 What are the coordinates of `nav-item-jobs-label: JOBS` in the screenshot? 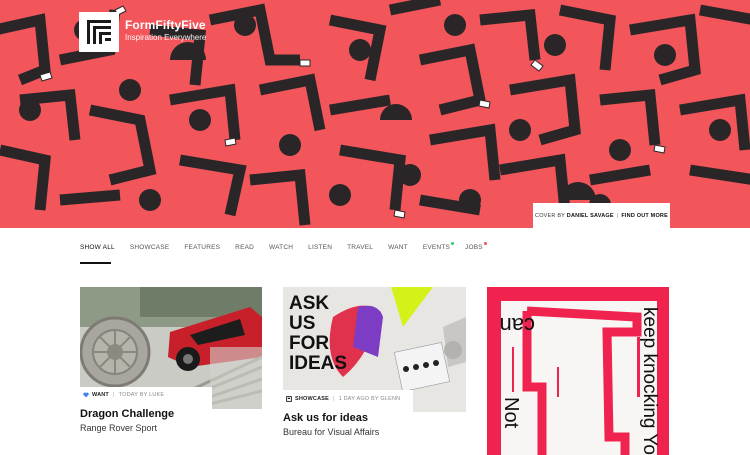 It's located at (474, 247).